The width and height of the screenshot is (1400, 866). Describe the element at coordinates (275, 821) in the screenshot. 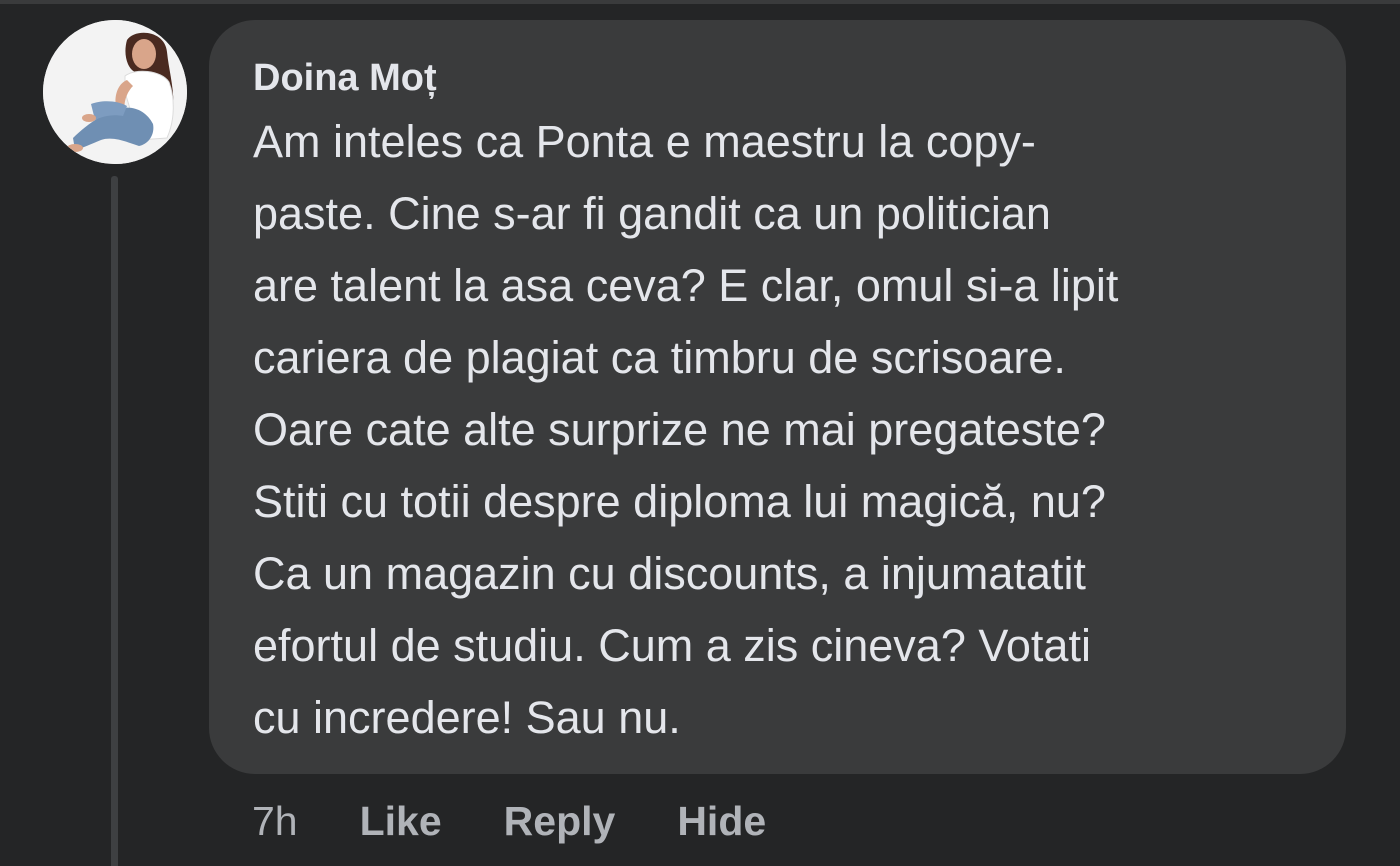

I see `comment-timestamp: 7h` at that location.